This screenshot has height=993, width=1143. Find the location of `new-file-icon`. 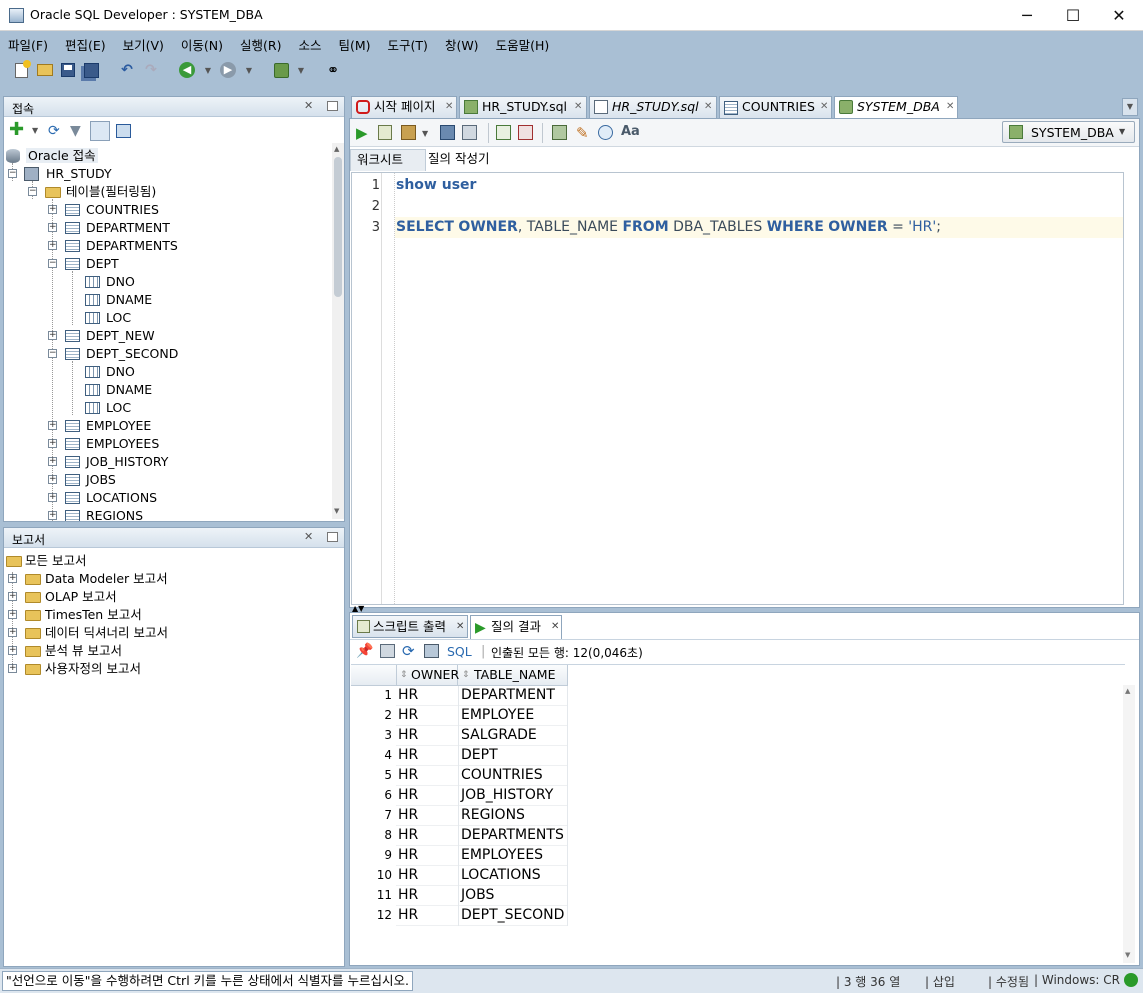

new-file-icon is located at coordinates (21, 69).